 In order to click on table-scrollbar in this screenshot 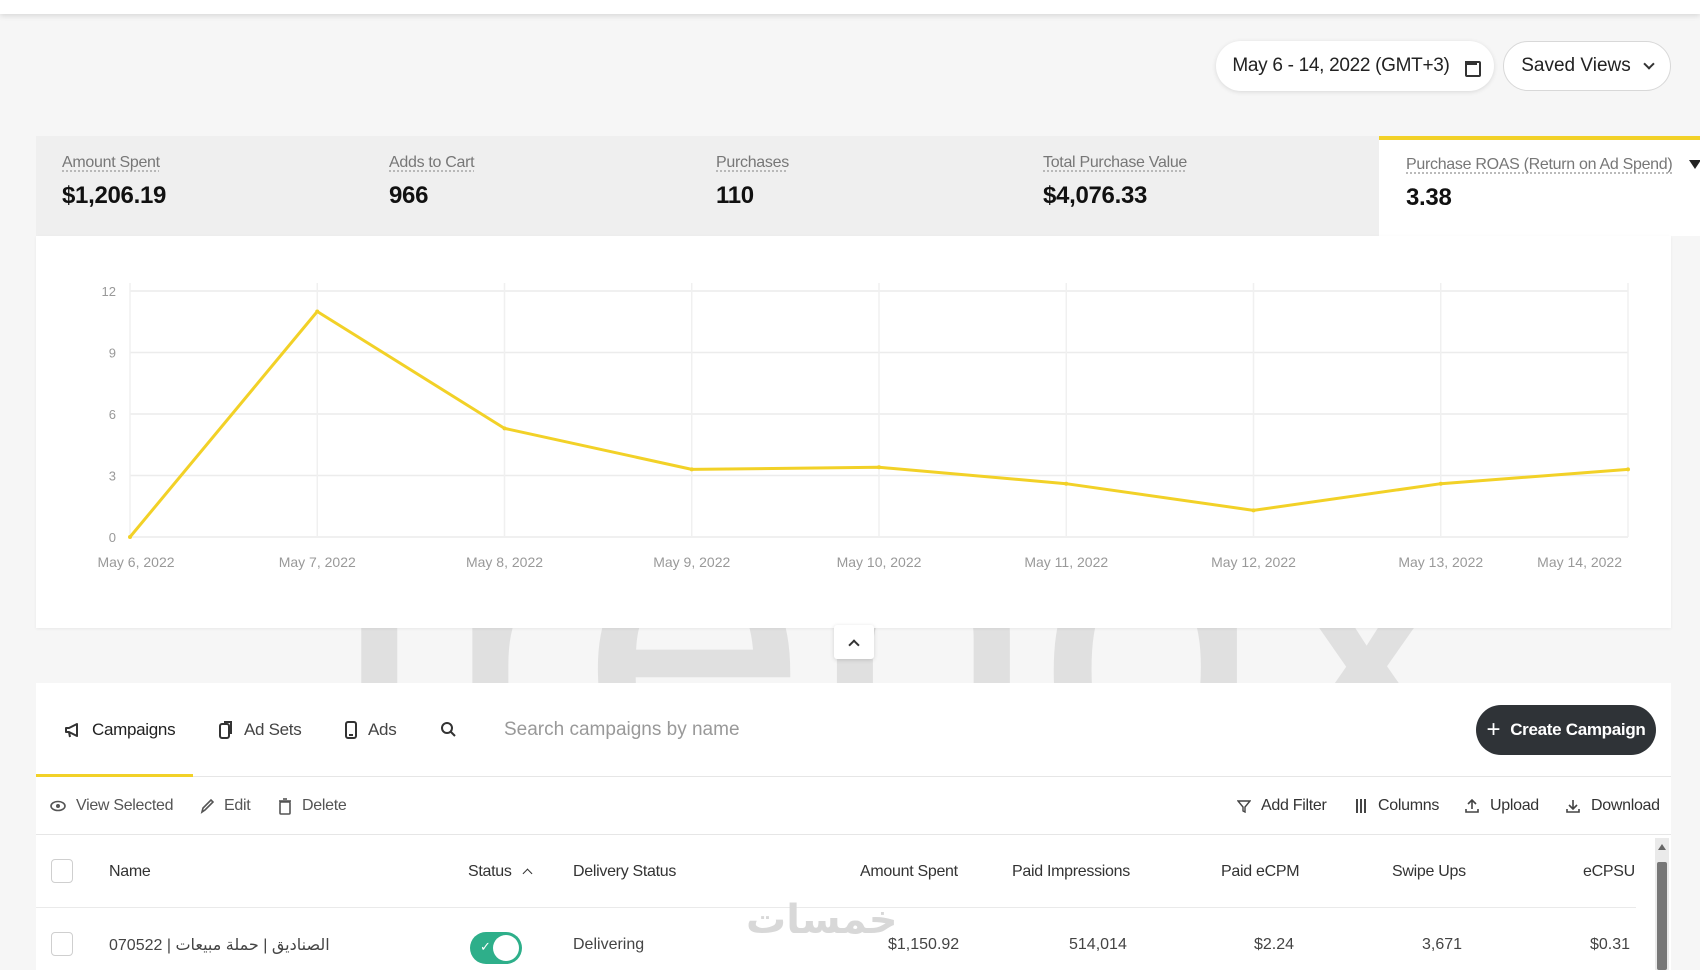, I will do `click(1662, 904)`.